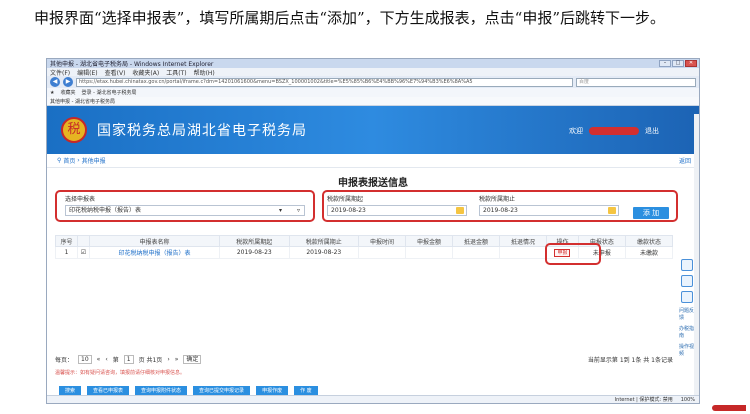 This screenshot has height=414, width=750. I want to click on tab-bar: 其他申报 - 湖北省电子税务局, so click(373, 101).